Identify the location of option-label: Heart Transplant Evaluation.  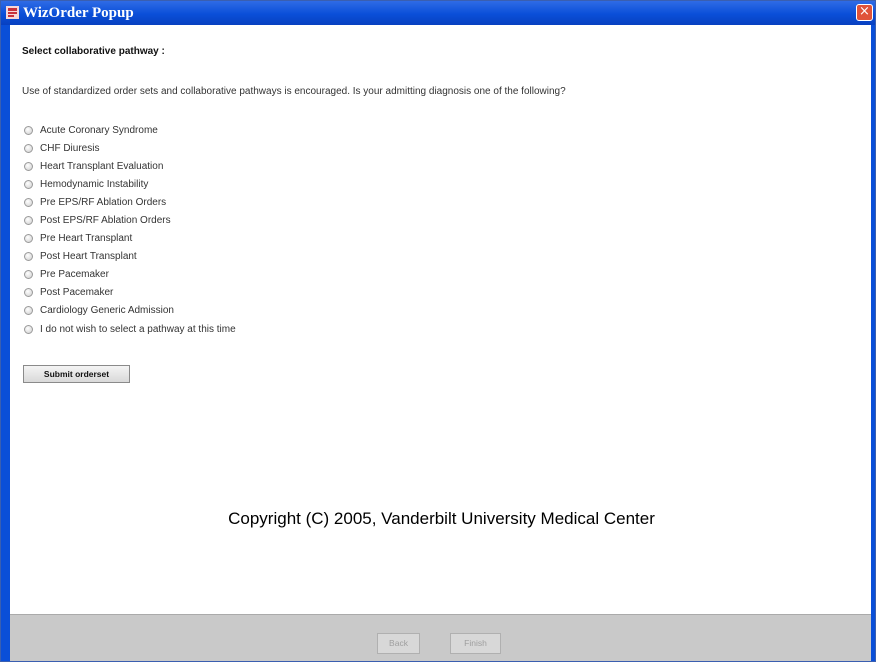
(102, 166).